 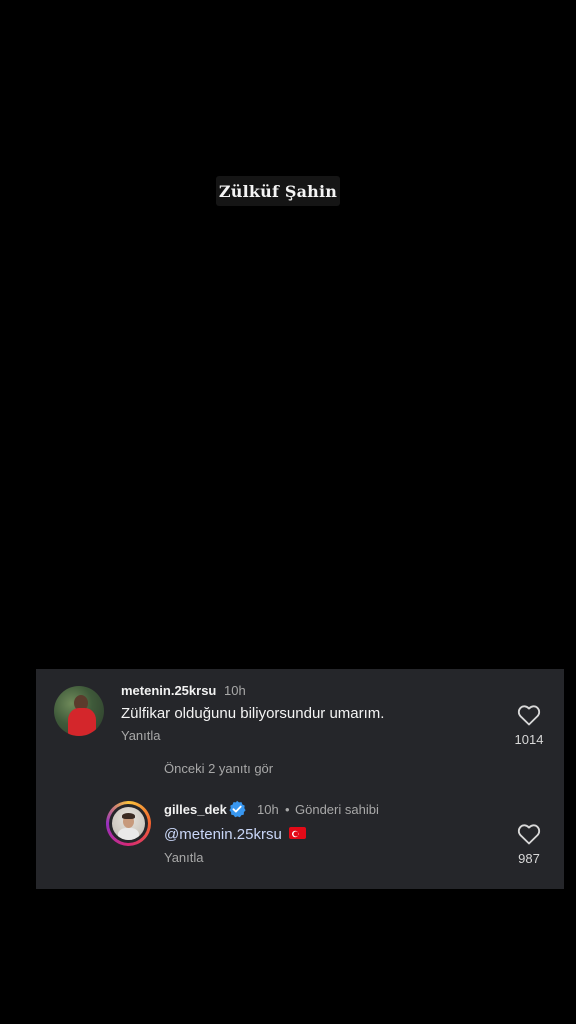 What do you see at coordinates (168, 690) in the screenshot?
I see `comment-username: metenin.25krsu` at bounding box center [168, 690].